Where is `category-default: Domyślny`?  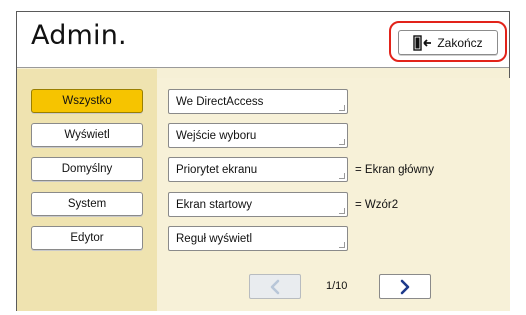
category-default: Domyślny is located at coordinates (87, 169).